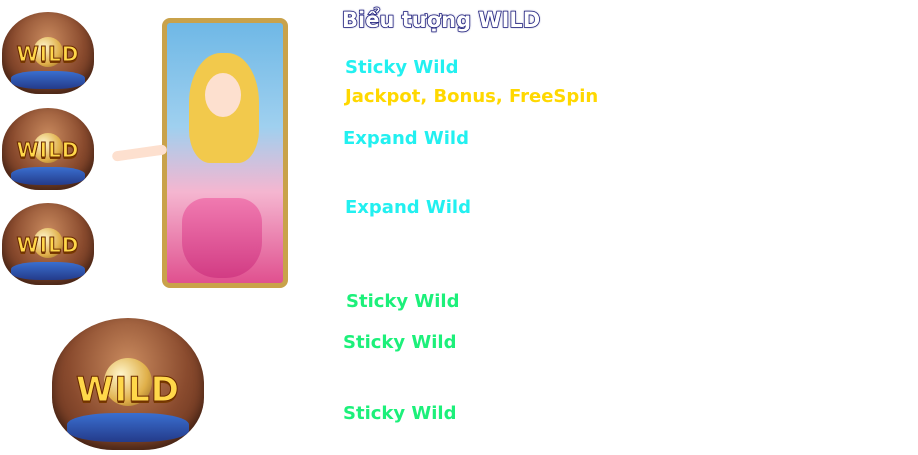  Describe the element at coordinates (225, 153) in the screenshot. I see `mermaid-wild-card` at that location.